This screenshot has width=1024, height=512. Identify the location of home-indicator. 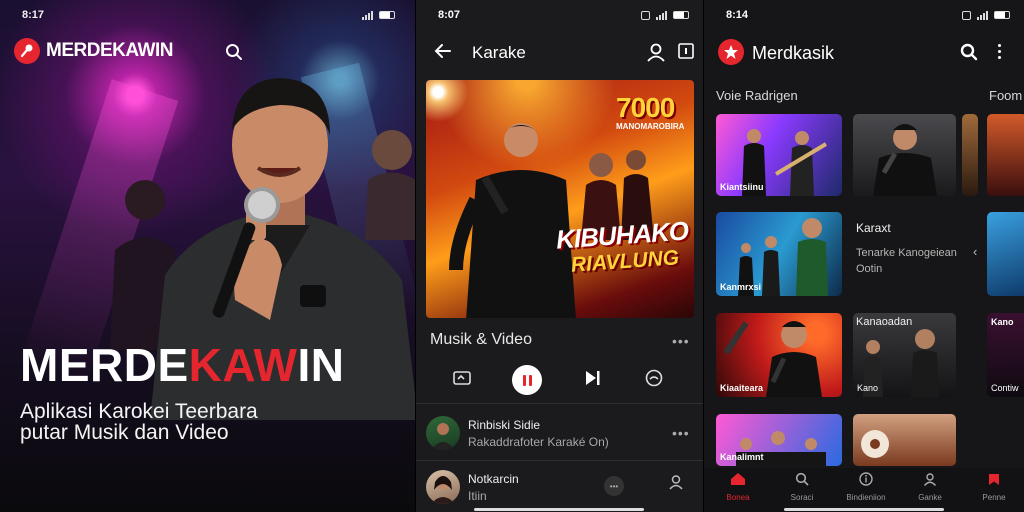
(864, 509).